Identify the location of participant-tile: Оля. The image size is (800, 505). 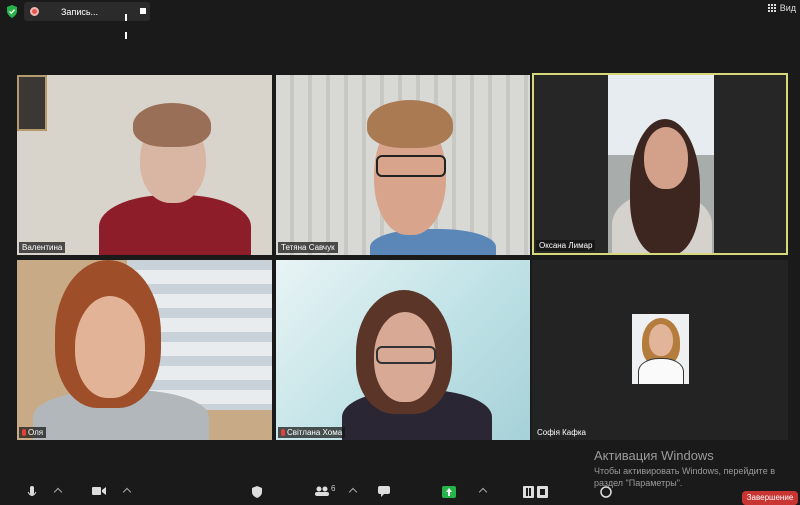
(144, 350).